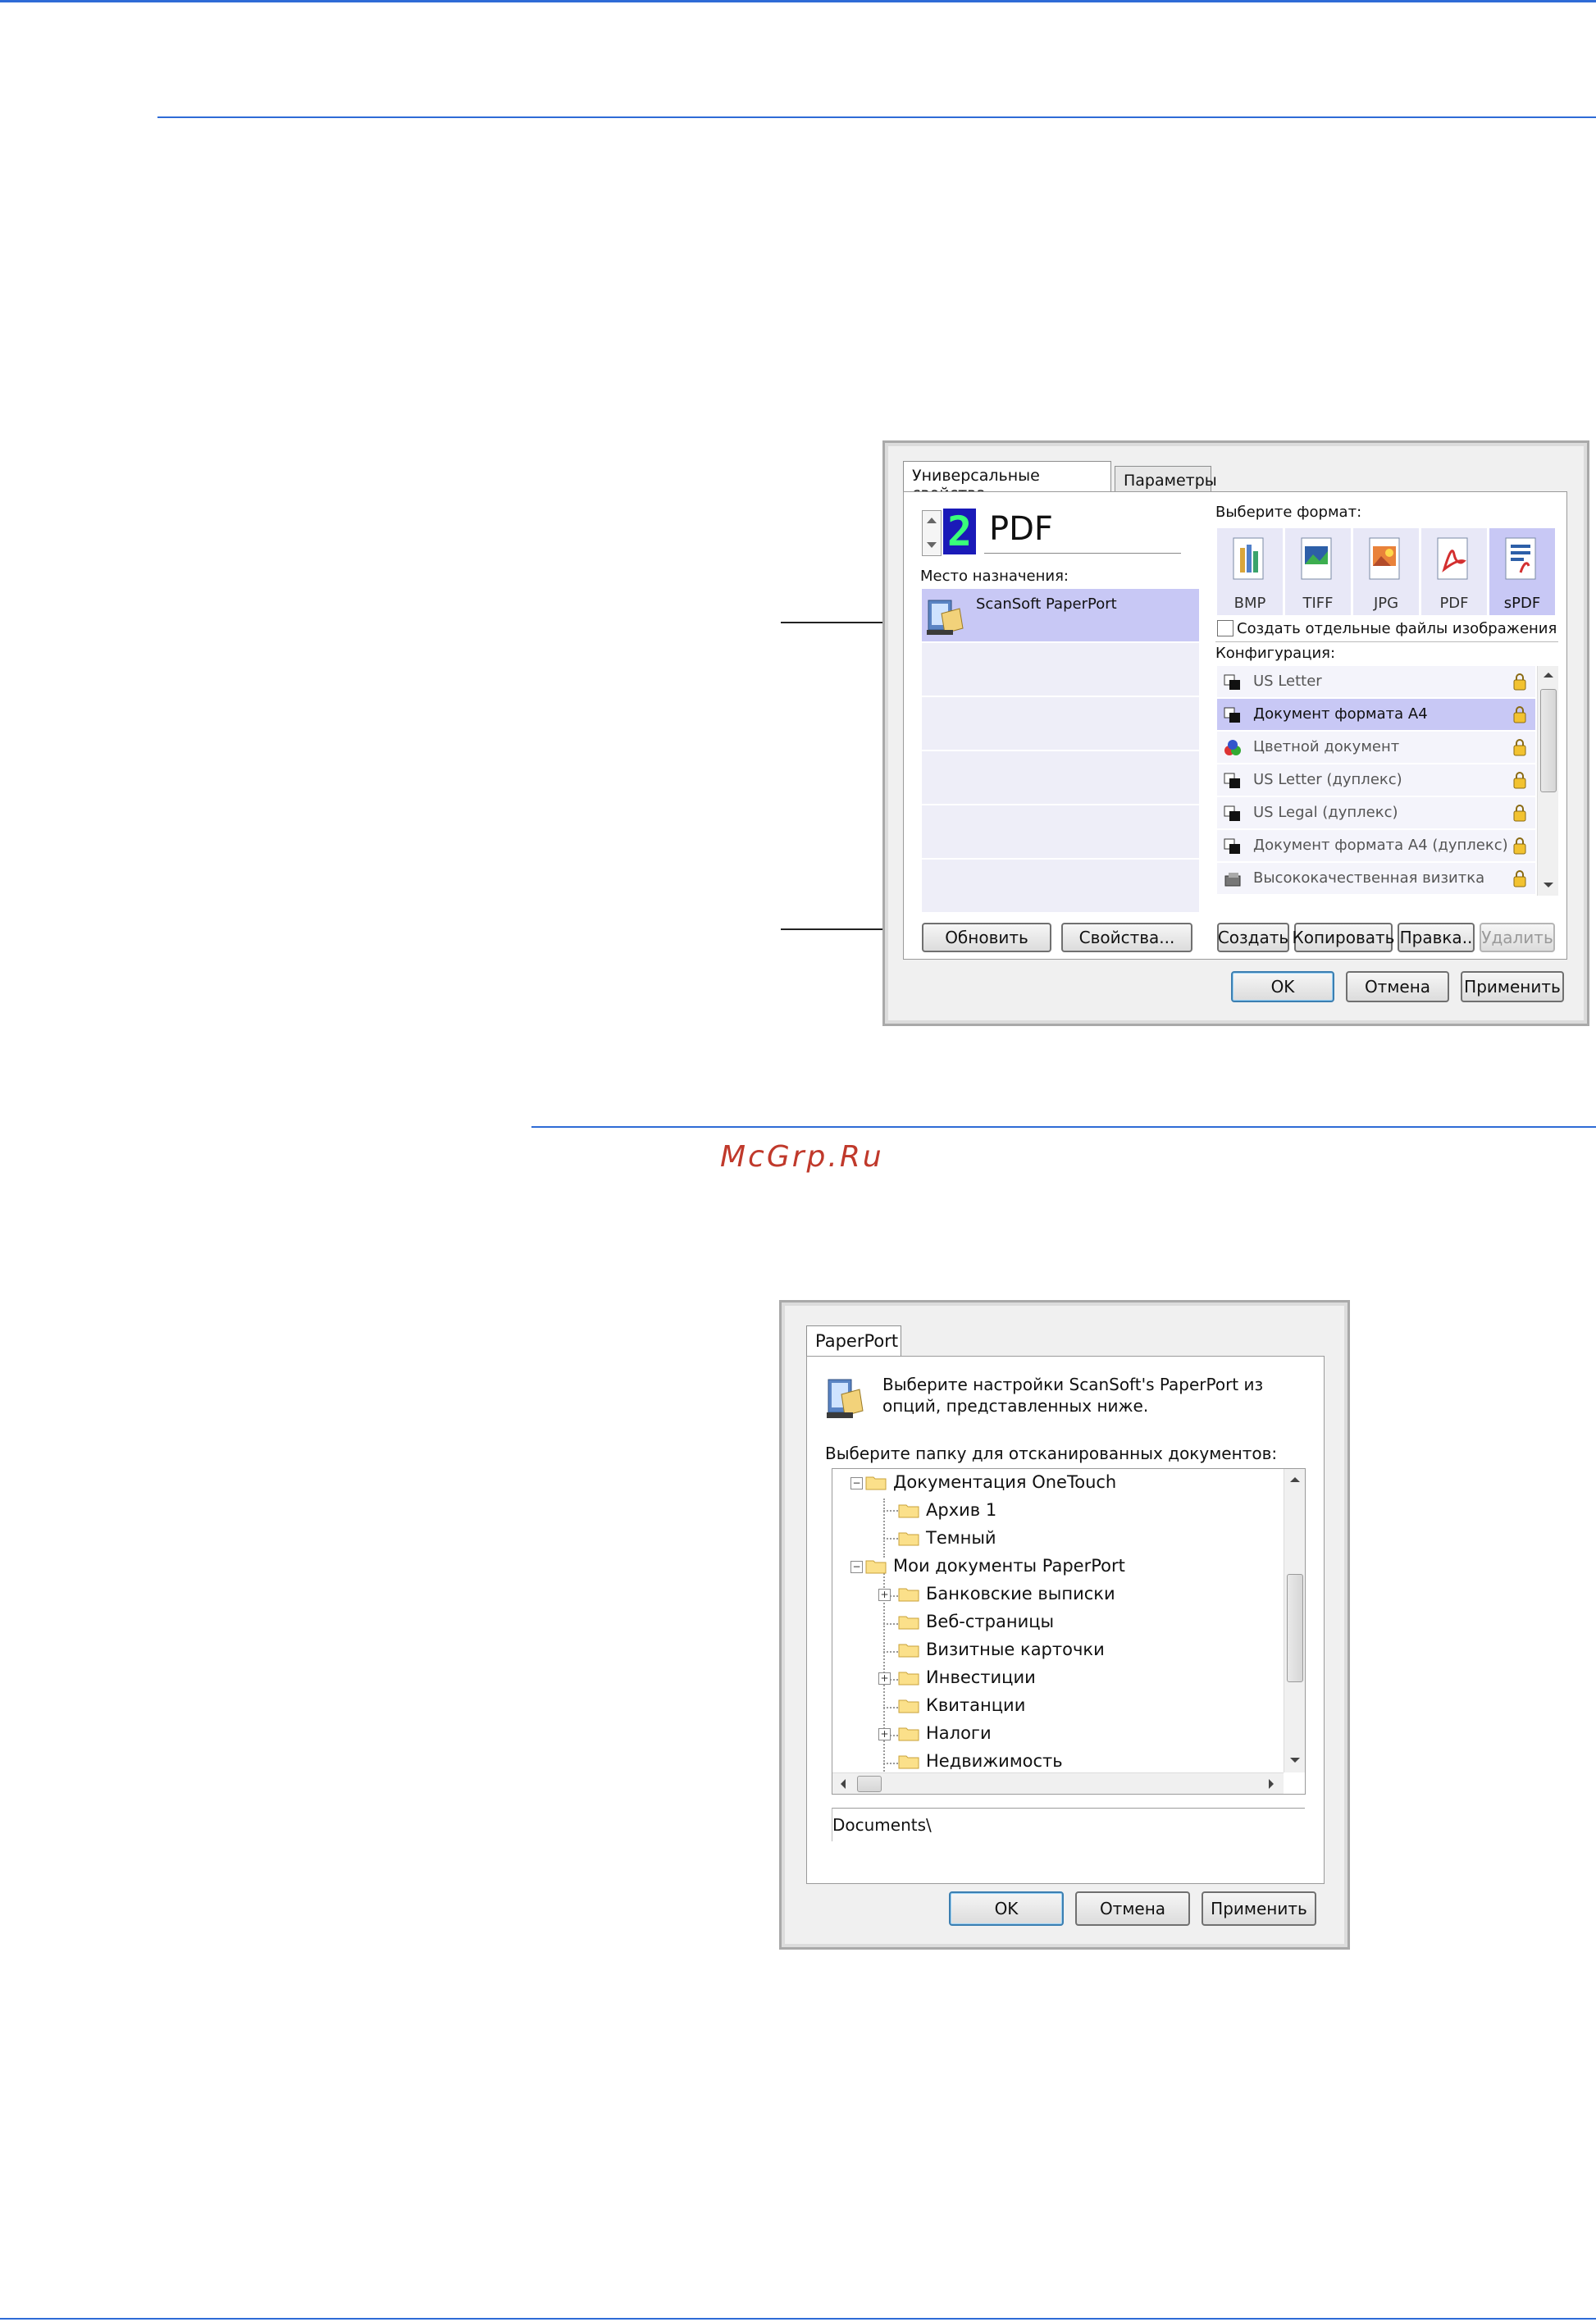 The height and width of the screenshot is (2322, 1596). I want to click on spinner-up-icon, so click(932, 520).